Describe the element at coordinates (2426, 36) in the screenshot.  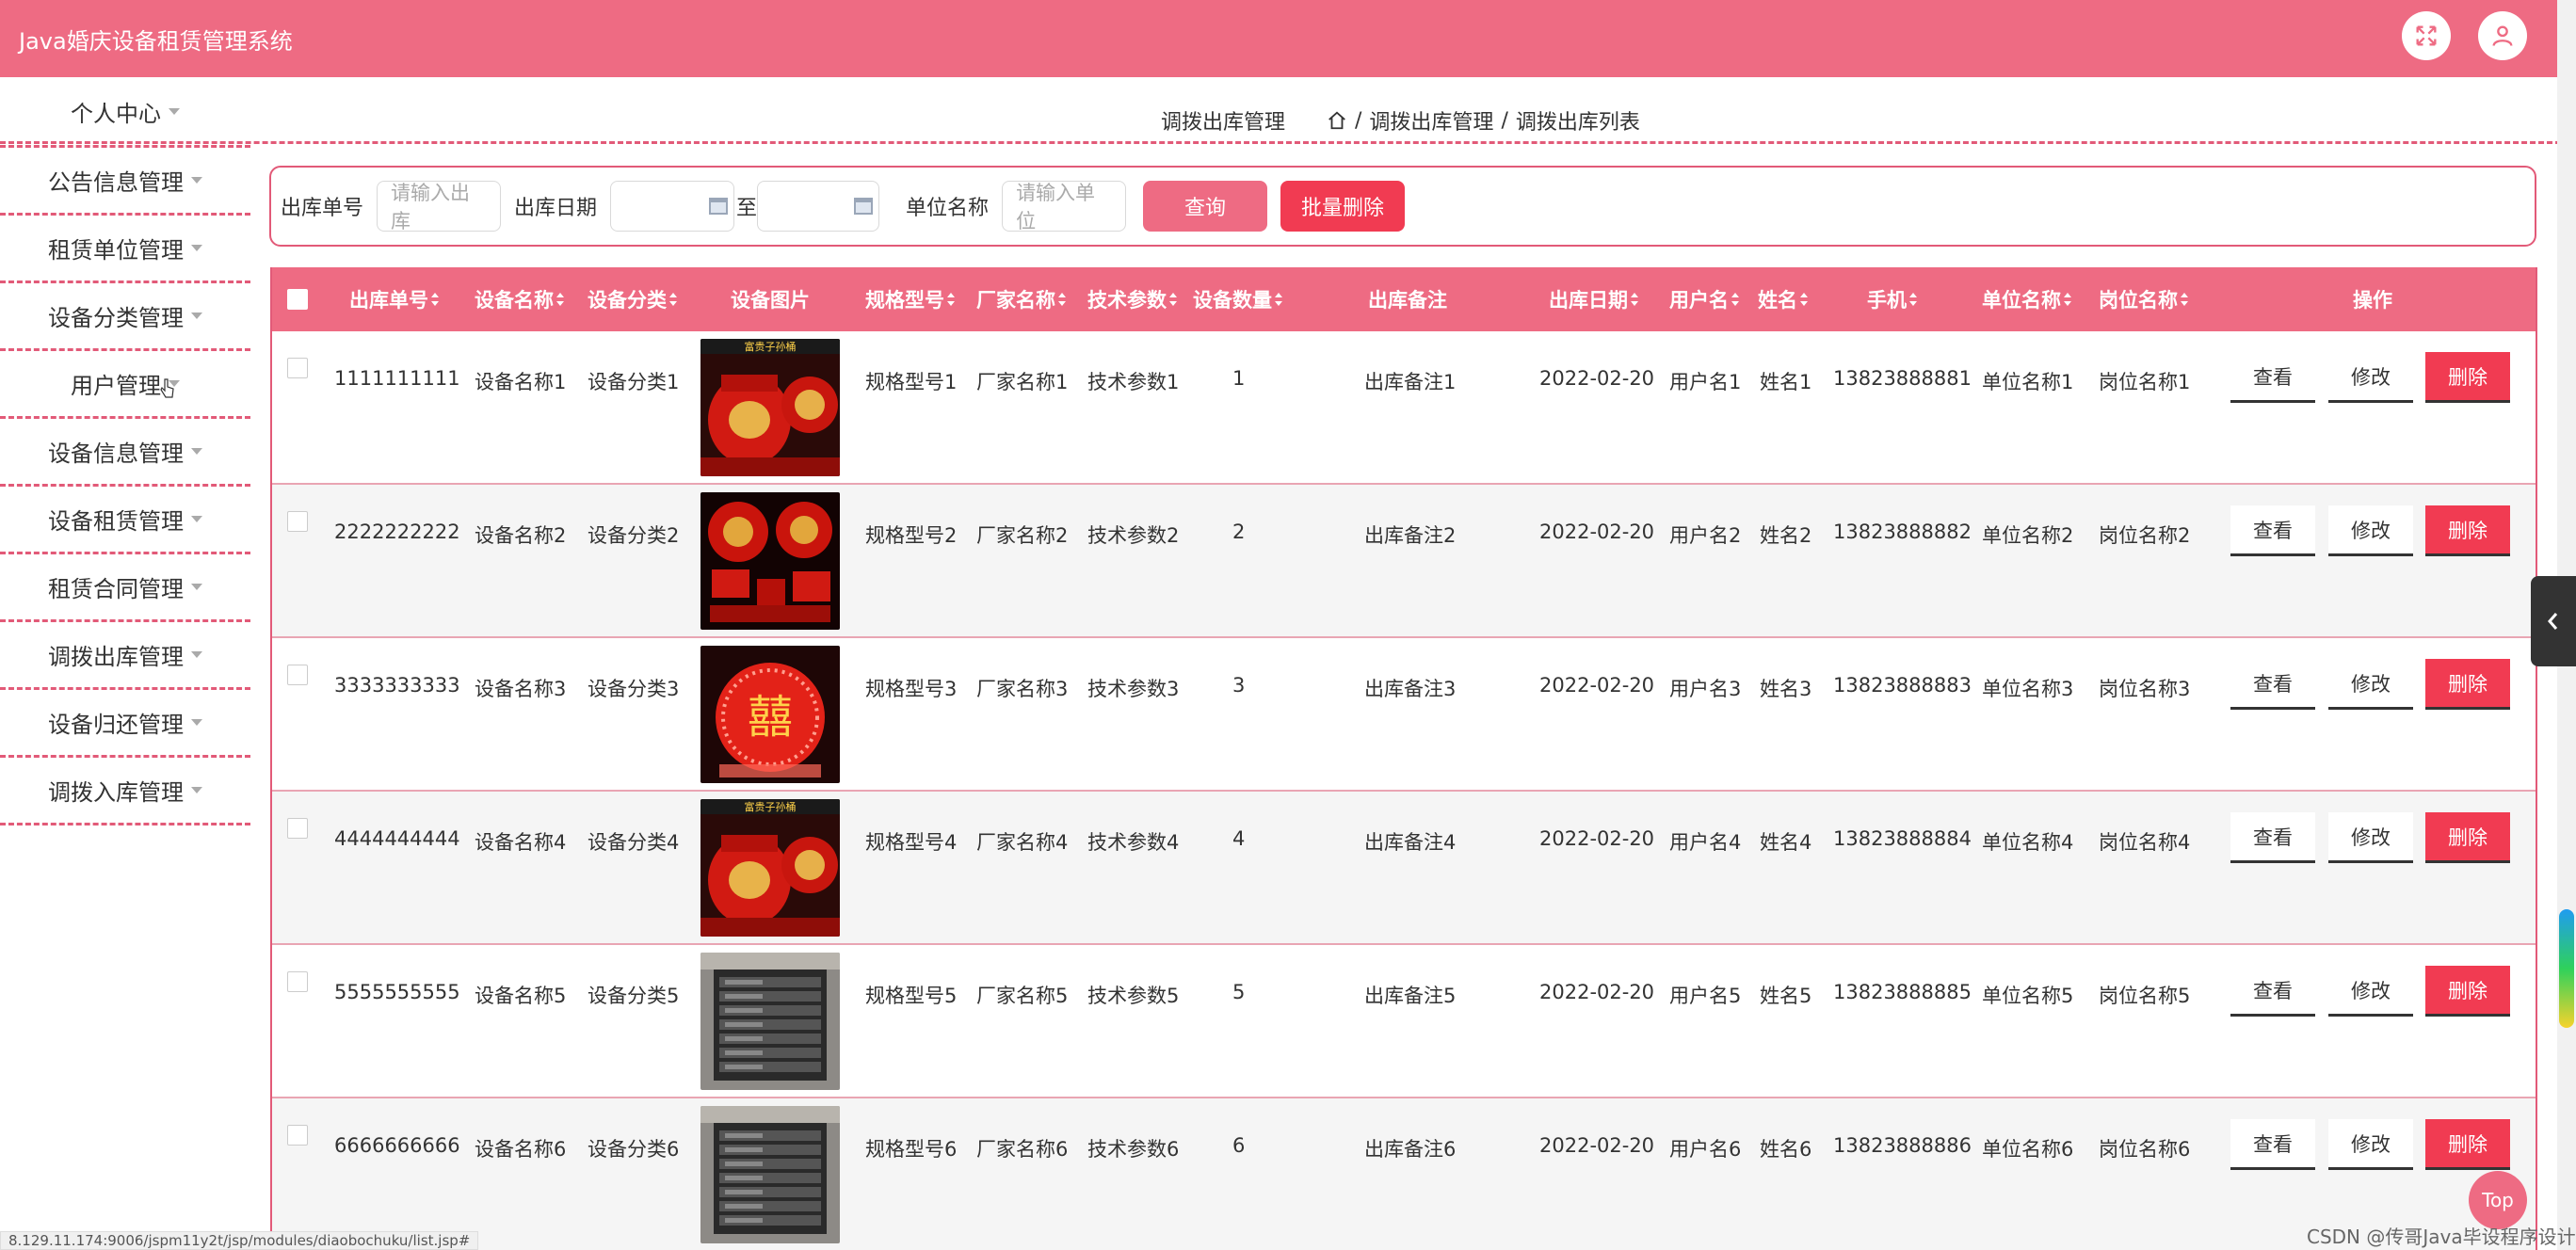
I see `fullscreen-button` at that location.